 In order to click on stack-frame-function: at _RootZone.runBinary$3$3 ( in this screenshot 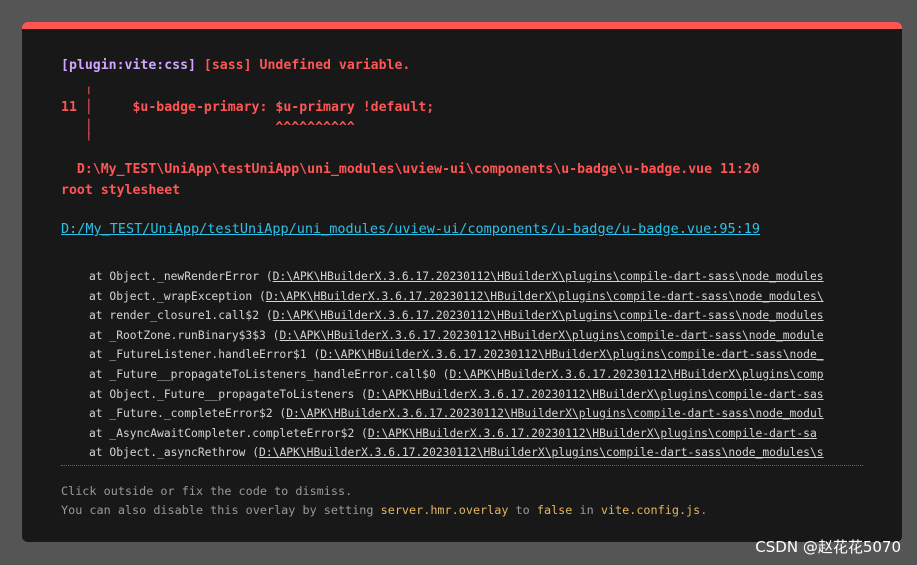, I will do `click(184, 335)`.